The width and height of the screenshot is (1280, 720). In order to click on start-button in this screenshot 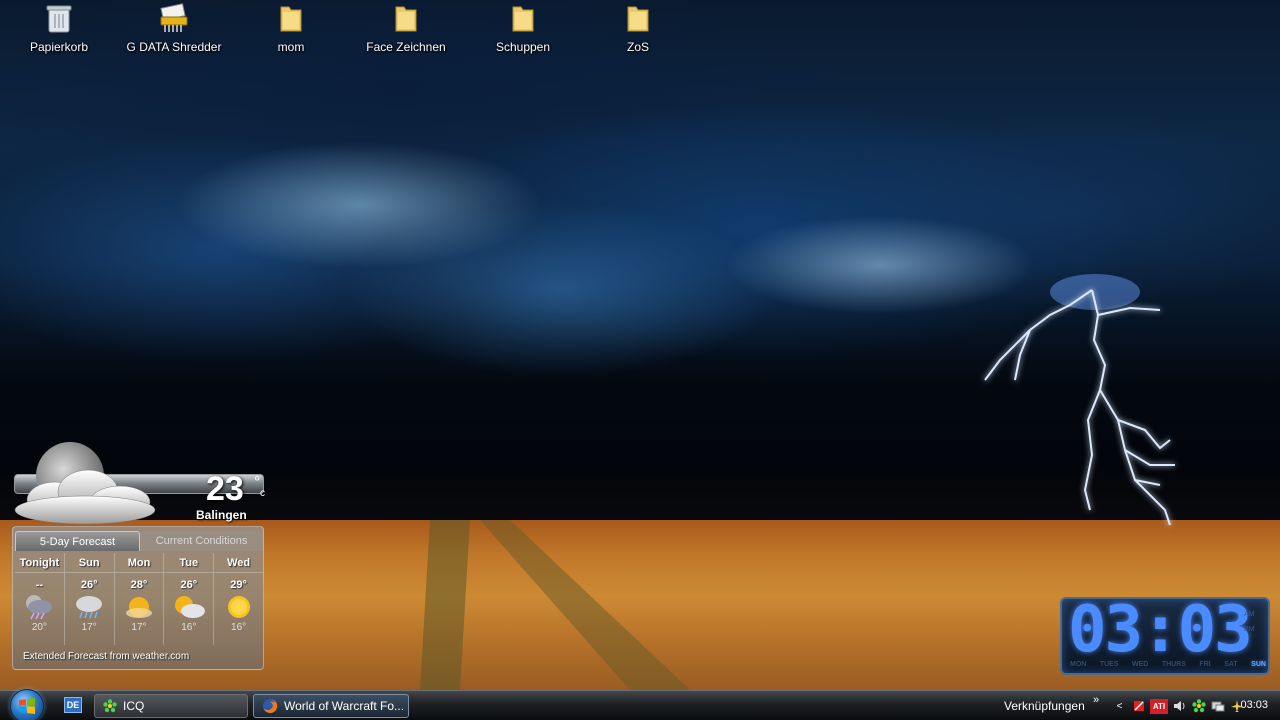, I will do `click(27, 704)`.